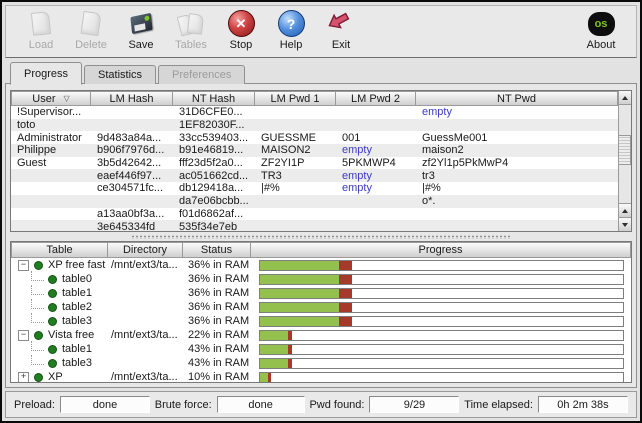 The width and height of the screenshot is (642, 423). I want to click on table-name-label: table3, so click(77, 321).